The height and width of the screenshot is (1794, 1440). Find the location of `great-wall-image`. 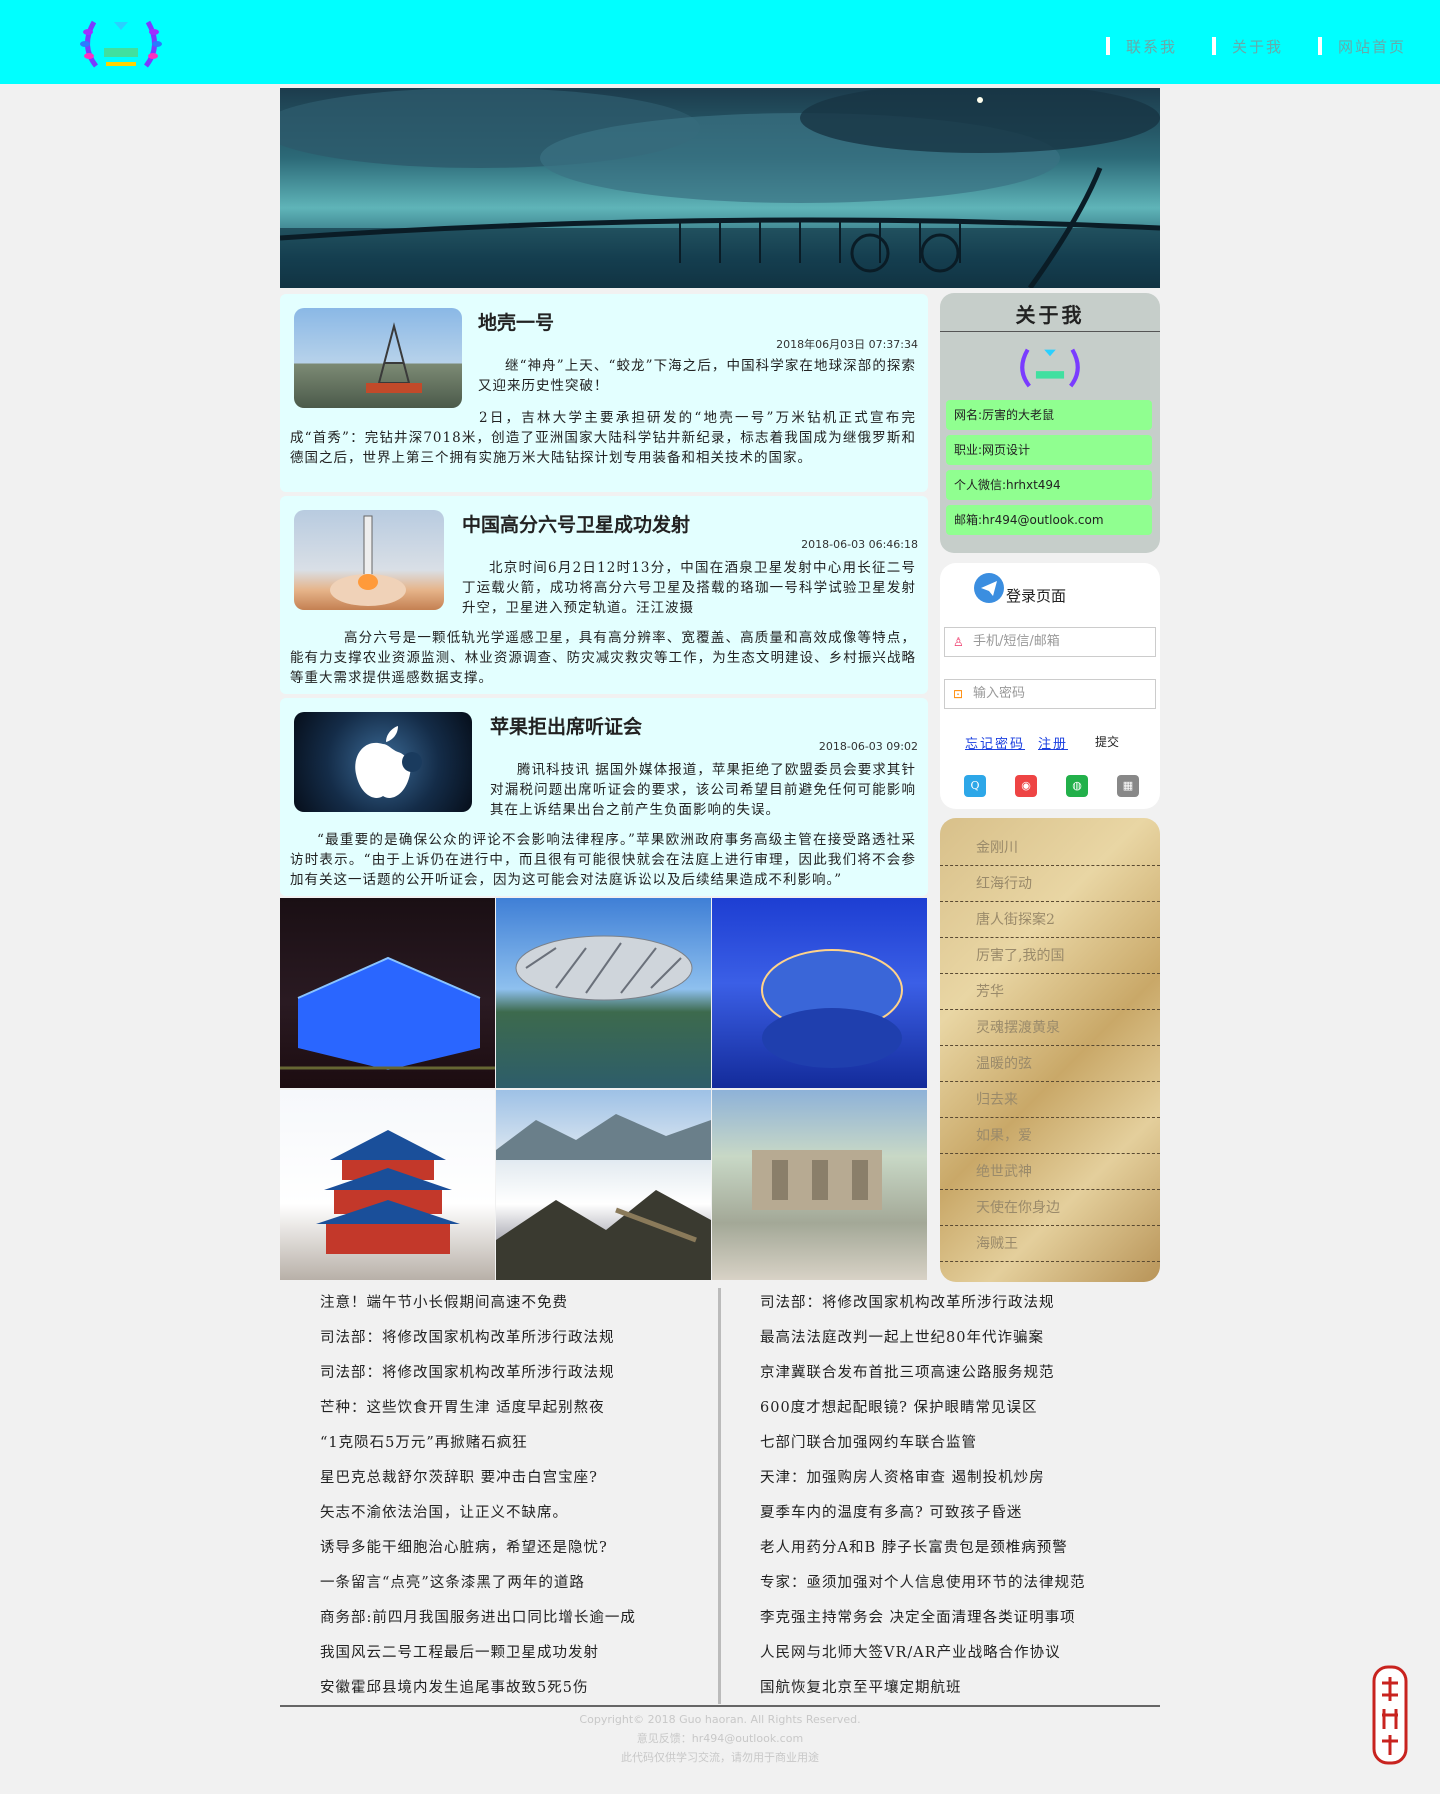

great-wall-image is located at coordinates (603, 1197).